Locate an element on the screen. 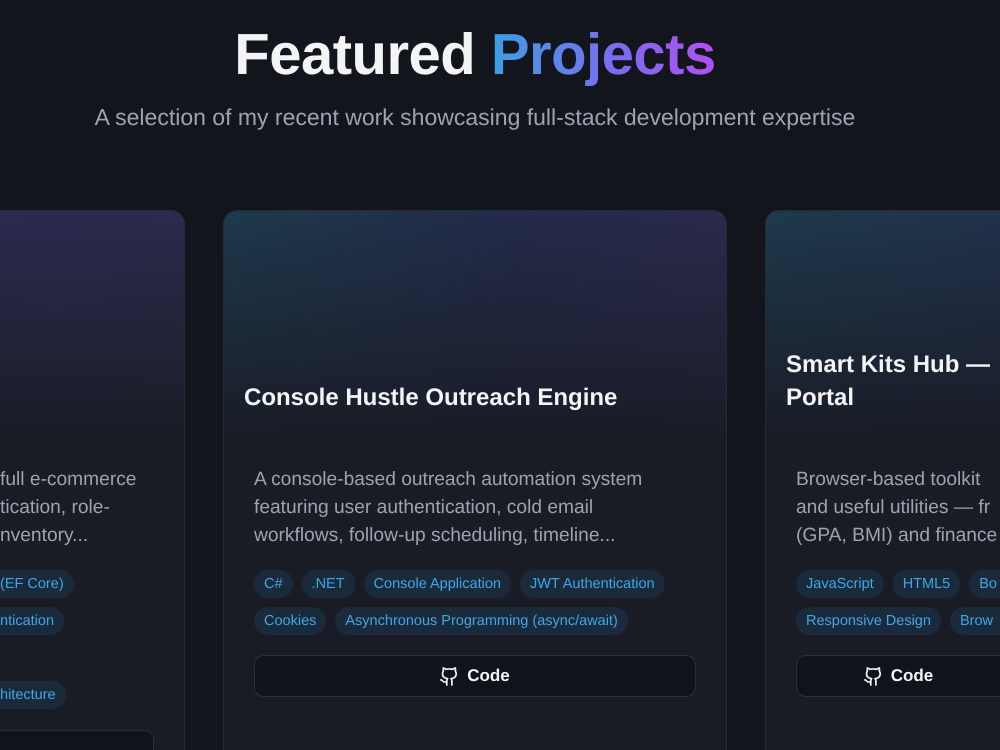 The image size is (1000, 750). tech-tag: C# is located at coordinates (273, 584).